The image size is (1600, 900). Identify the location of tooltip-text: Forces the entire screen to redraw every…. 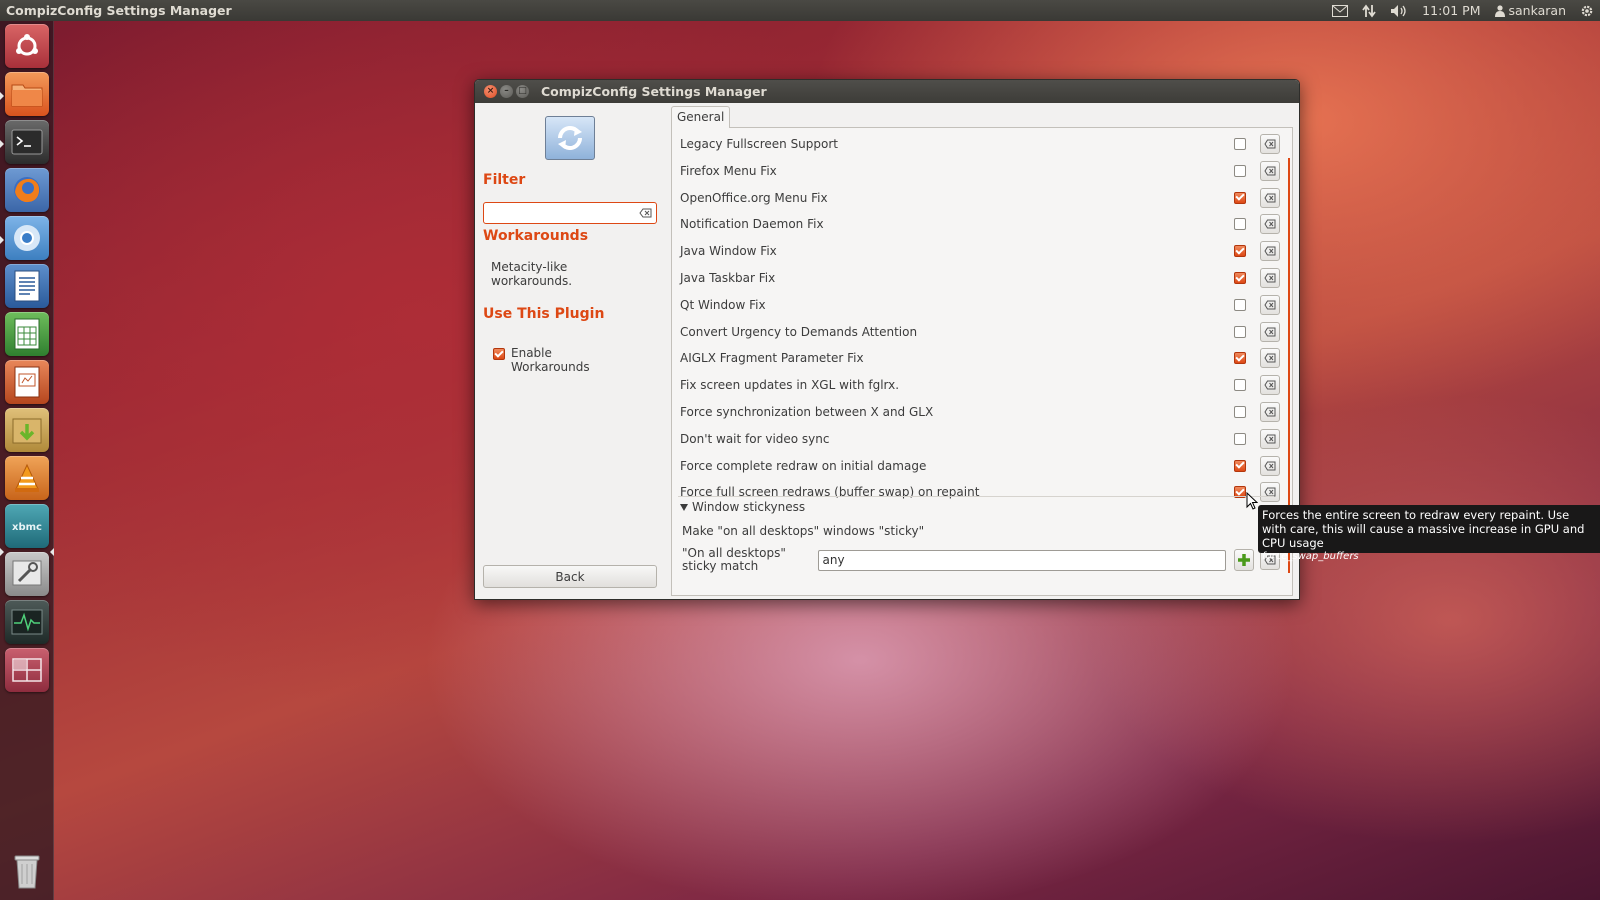
(1423, 529).